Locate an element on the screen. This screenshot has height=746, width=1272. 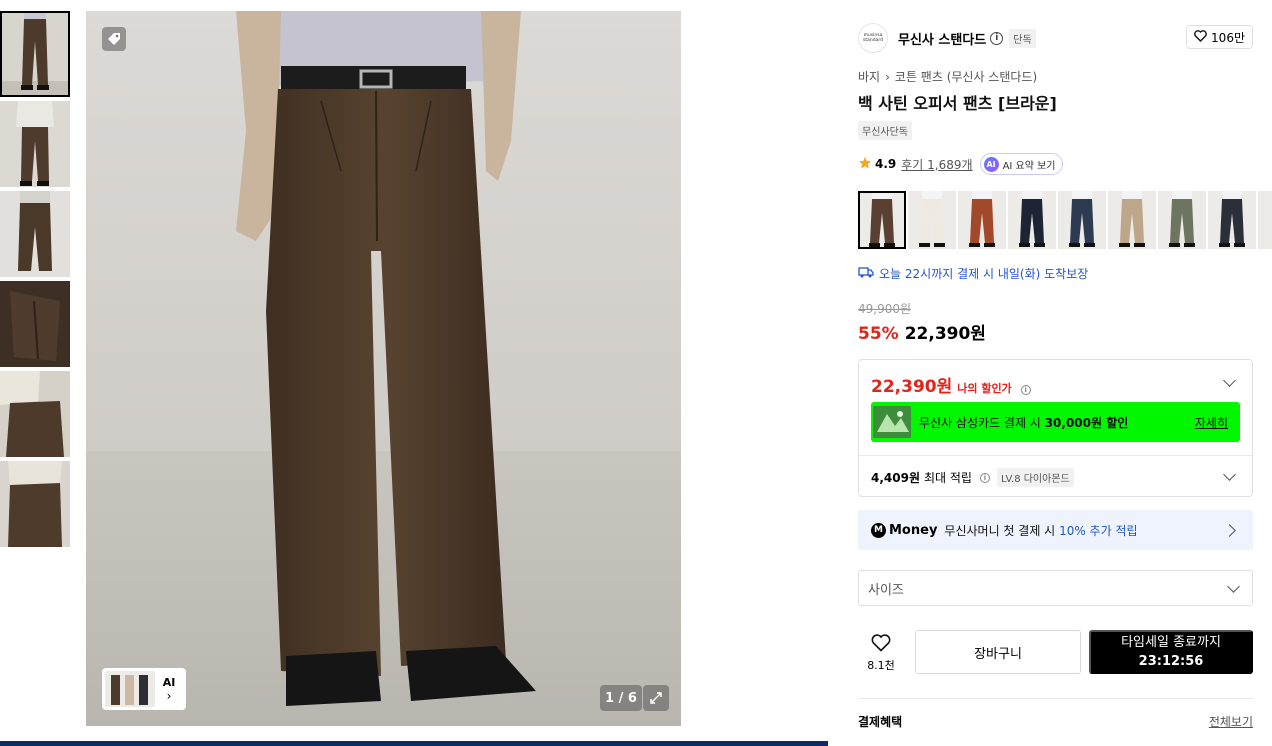
brand-logo-text-2: standard is located at coordinates (873, 40).